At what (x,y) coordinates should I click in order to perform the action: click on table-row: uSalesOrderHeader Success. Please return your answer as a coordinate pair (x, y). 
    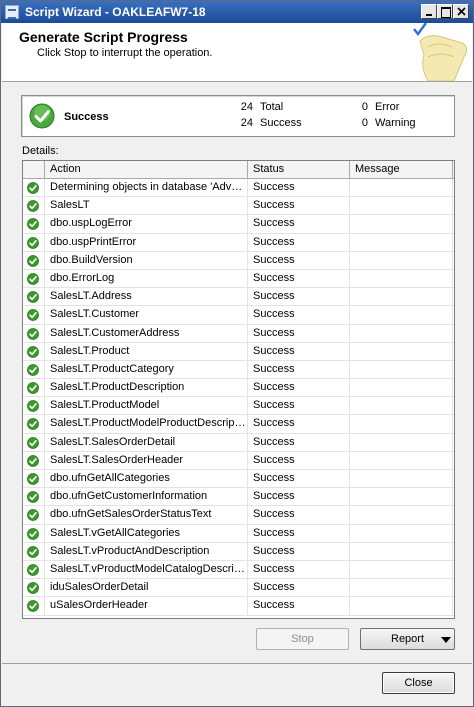
    Looking at the image, I should click on (238, 606).